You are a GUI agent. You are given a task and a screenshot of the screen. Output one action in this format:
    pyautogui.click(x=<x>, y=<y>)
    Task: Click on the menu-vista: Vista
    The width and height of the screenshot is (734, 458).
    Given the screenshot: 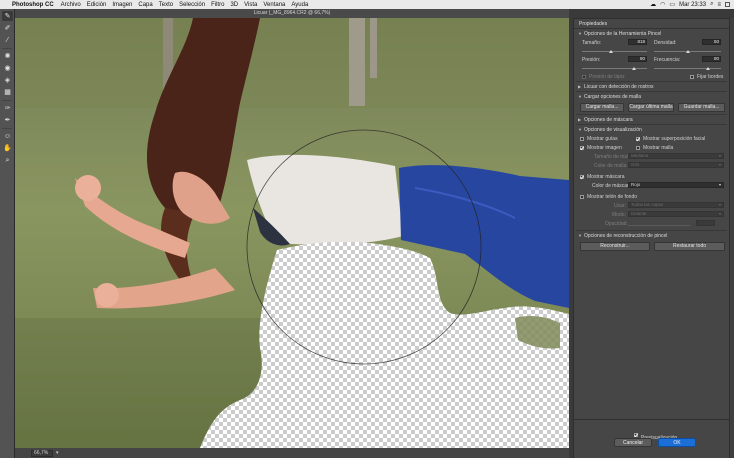 What is the action you would take?
    pyautogui.click(x=250, y=5)
    